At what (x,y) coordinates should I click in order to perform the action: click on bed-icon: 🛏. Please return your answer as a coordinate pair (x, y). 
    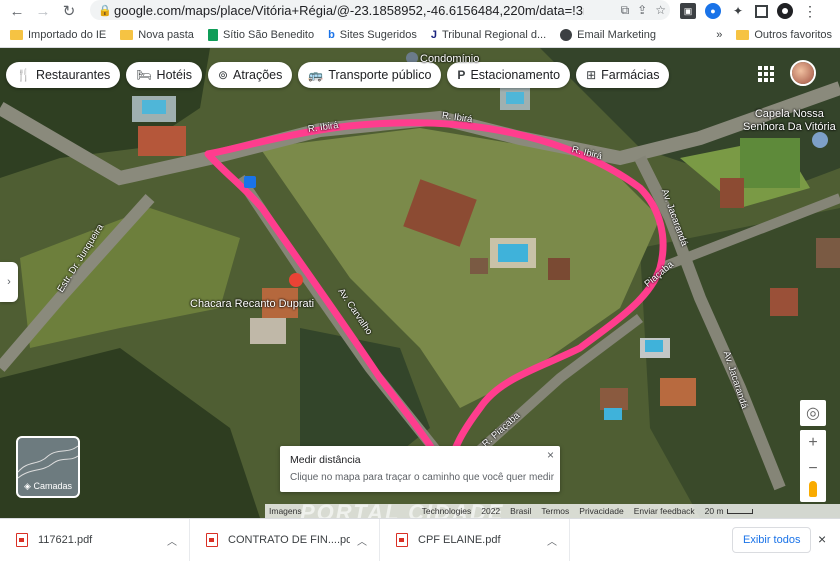
    Looking at the image, I should click on (144, 75).